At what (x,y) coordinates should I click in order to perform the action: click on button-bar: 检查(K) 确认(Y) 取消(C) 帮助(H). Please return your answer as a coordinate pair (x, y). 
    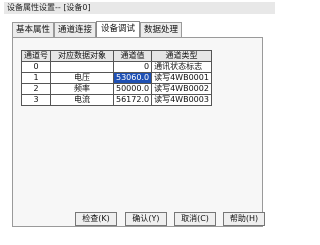
    Looking at the image, I should click on (139, 219).